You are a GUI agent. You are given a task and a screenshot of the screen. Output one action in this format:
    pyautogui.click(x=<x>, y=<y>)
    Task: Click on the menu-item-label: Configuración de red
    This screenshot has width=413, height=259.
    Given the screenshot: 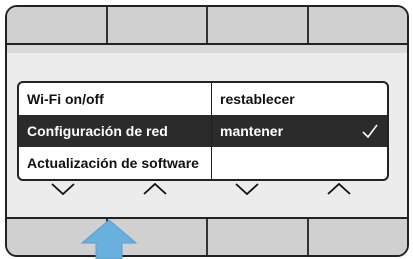 What is the action you would take?
    pyautogui.click(x=97, y=131)
    